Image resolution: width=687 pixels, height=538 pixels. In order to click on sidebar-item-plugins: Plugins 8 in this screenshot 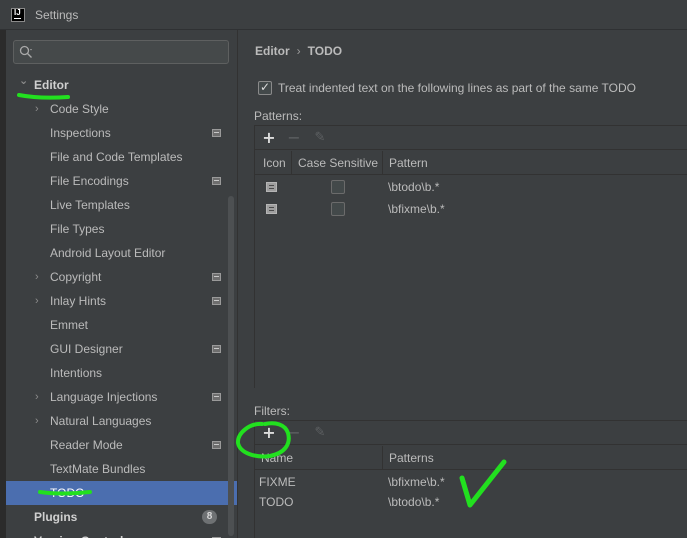, I will do `click(121, 517)`.